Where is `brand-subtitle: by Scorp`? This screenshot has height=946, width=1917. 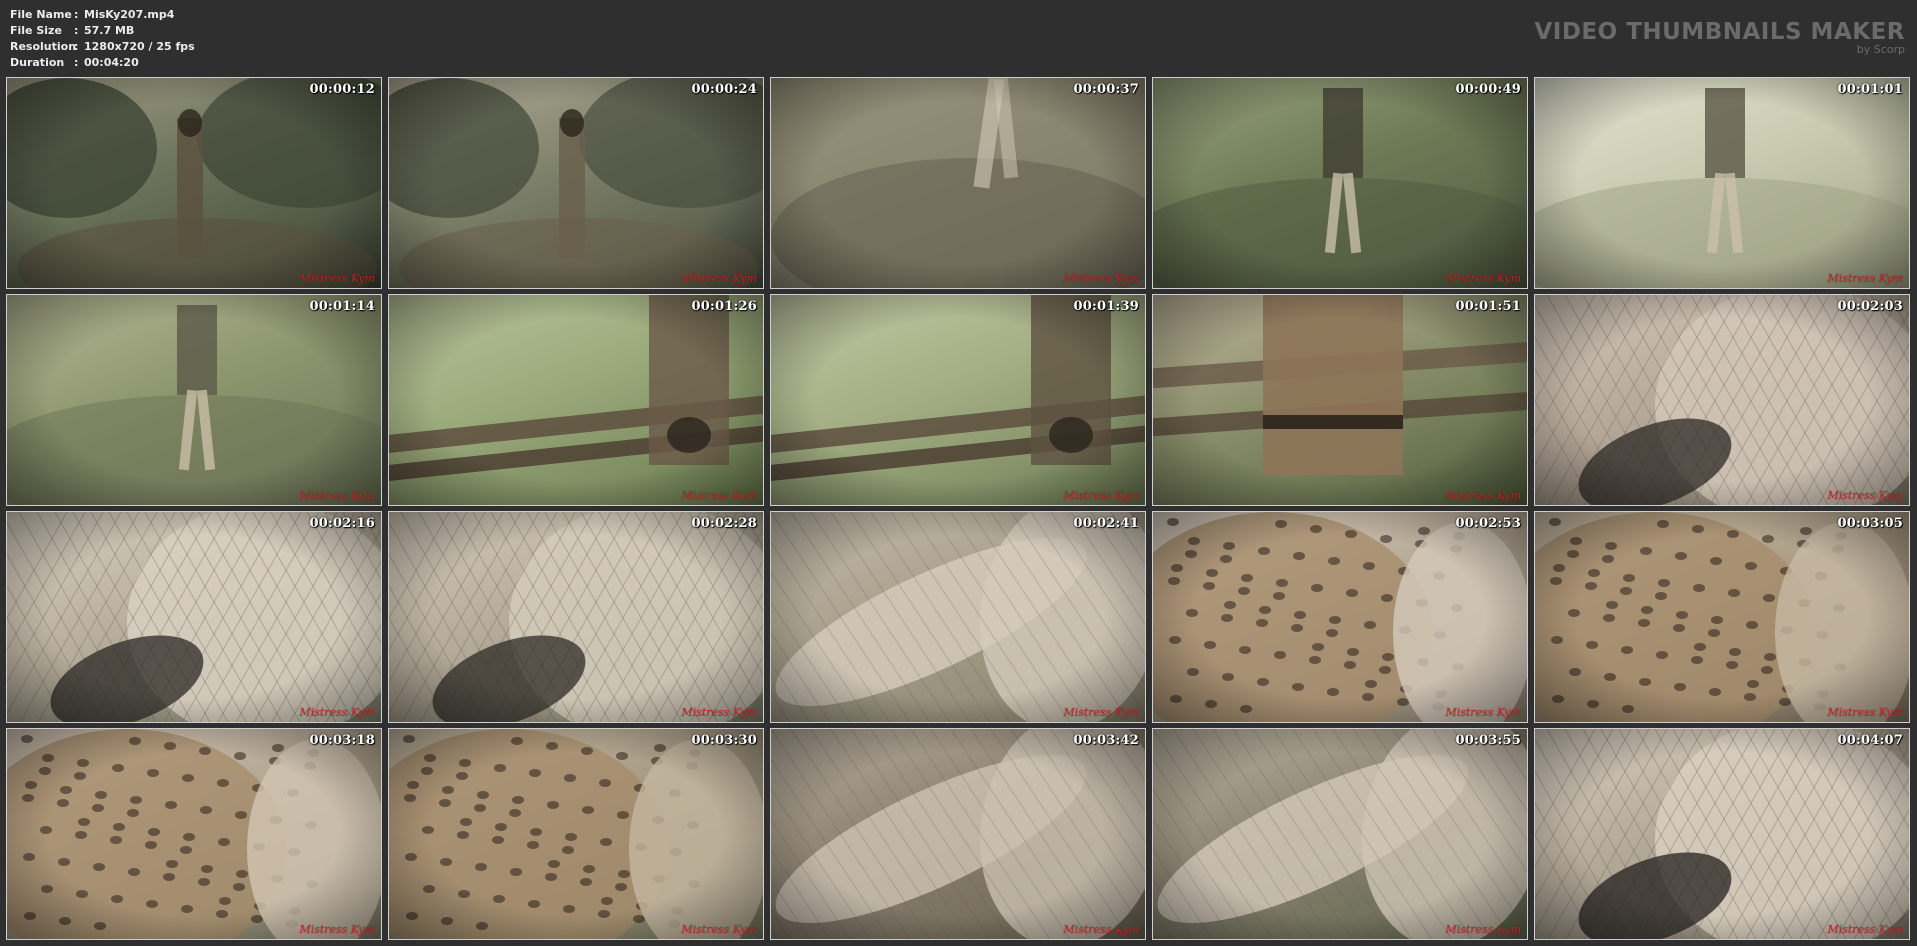 brand-subtitle: by Scorp is located at coordinates (1880, 49).